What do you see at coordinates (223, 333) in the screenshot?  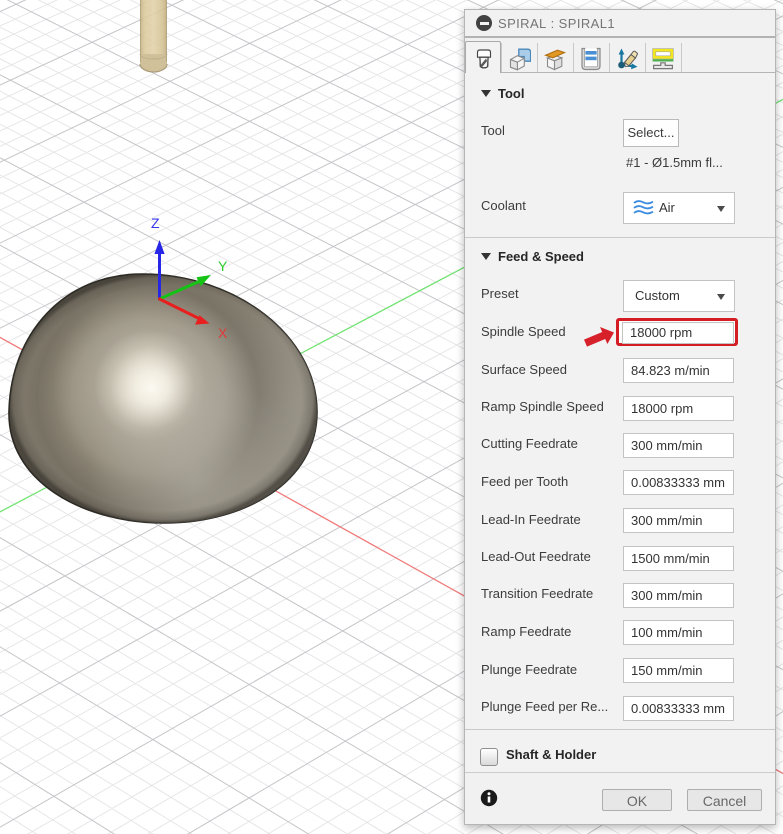 I see `svg-text: X` at bounding box center [223, 333].